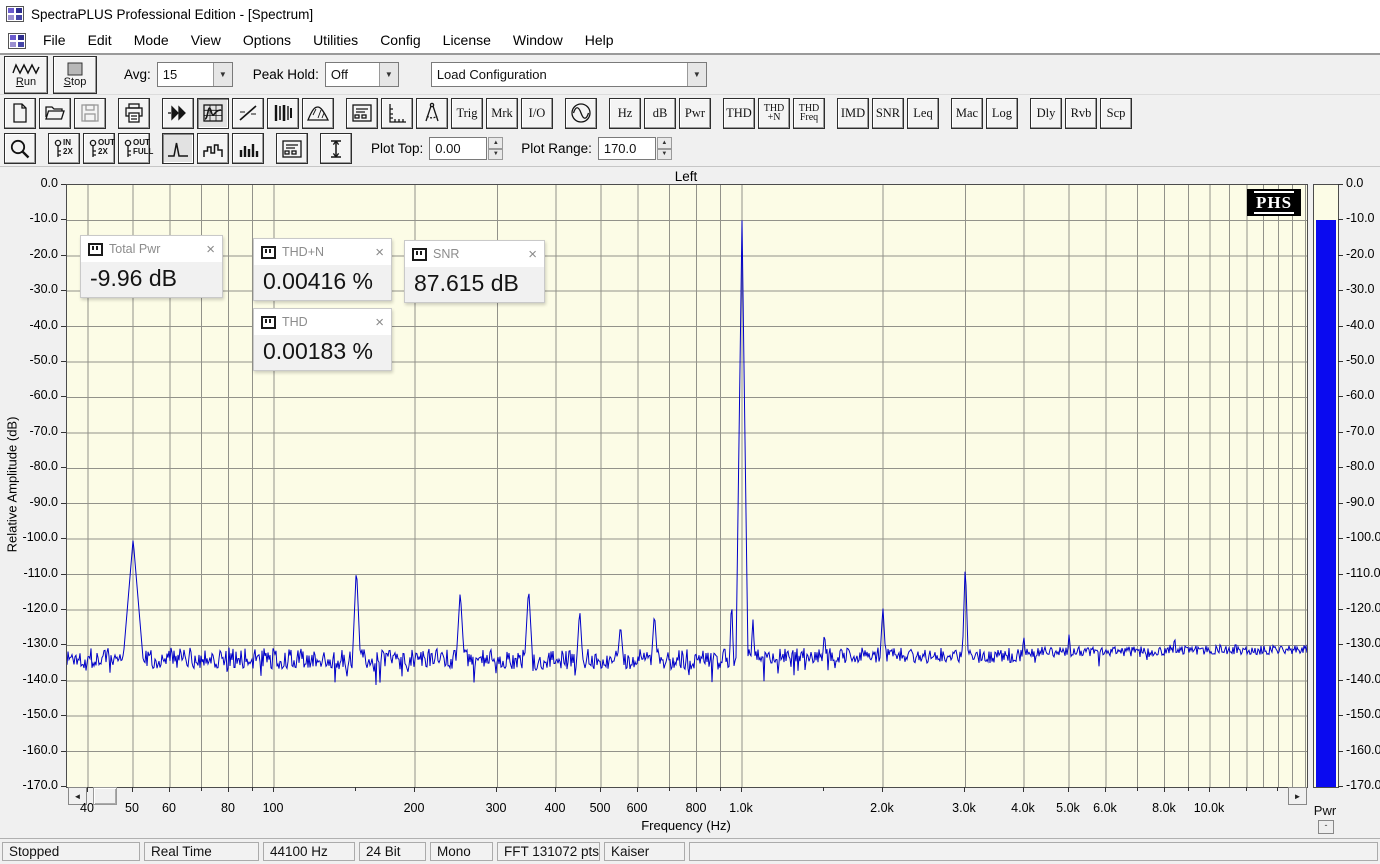 This screenshot has width=1380, height=864. What do you see at coordinates (537, 113) in the screenshot?
I see `io-button: I/O` at bounding box center [537, 113].